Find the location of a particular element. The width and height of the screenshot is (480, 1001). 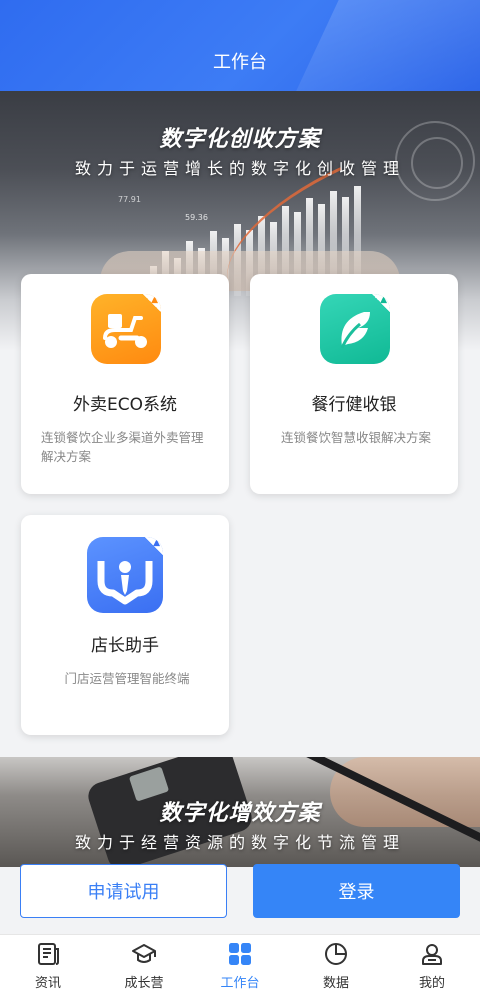

graduation-cap-icon is located at coordinates (144, 953).